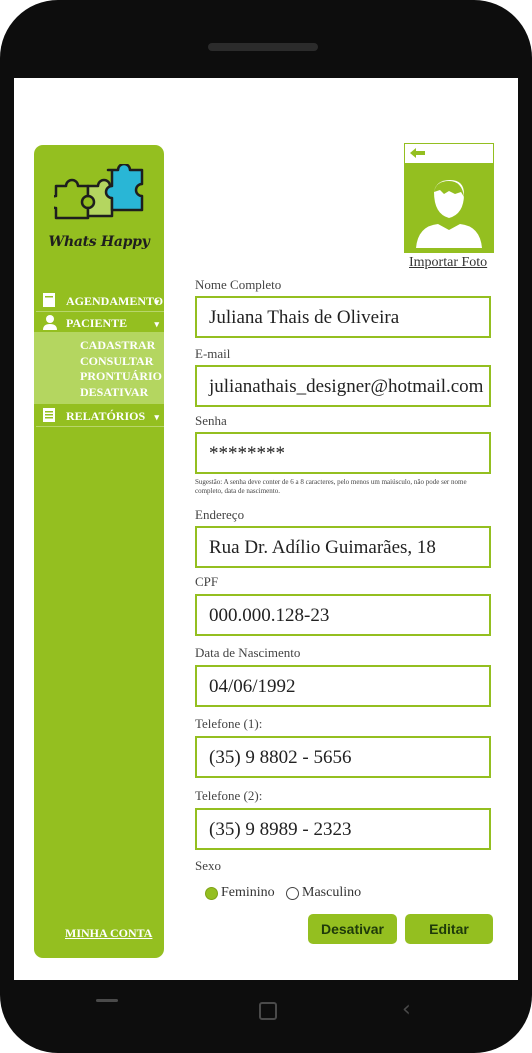  What do you see at coordinates (99, 242) in the screenshot?
I see `brand-name: Whats Happy` at bounding box center [99, 242].